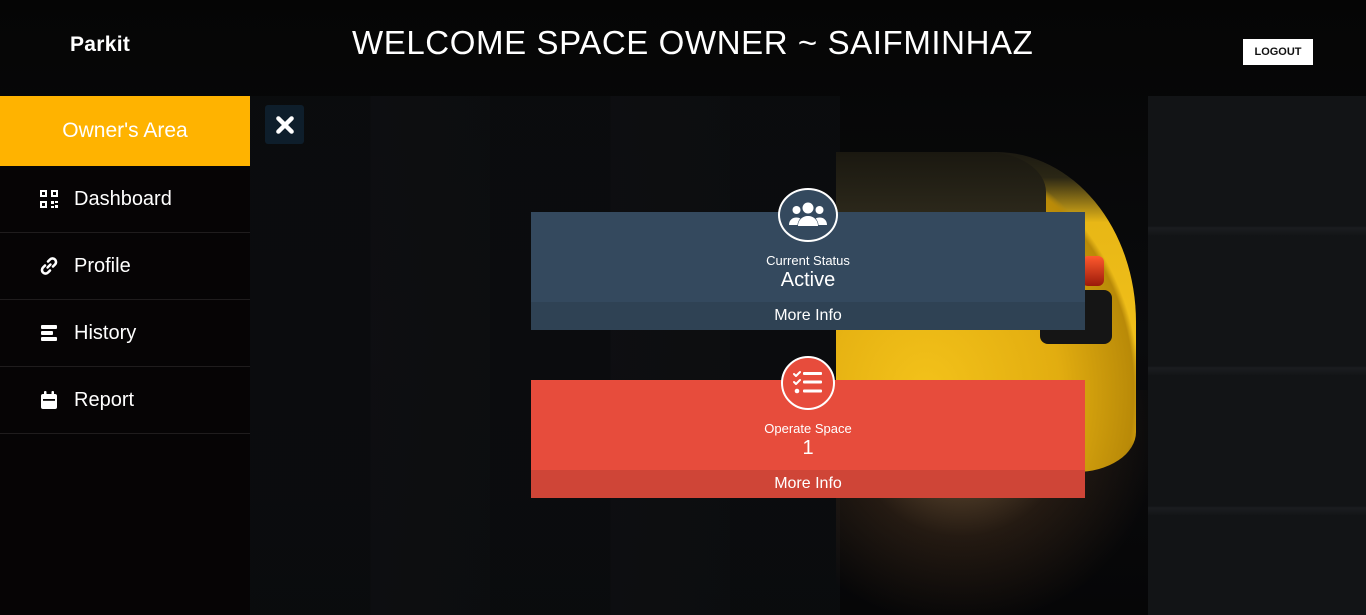  Describe the element at coordinates (1278, 52) in the screenshot. I see `logout-button: LOGOUT` at that location.